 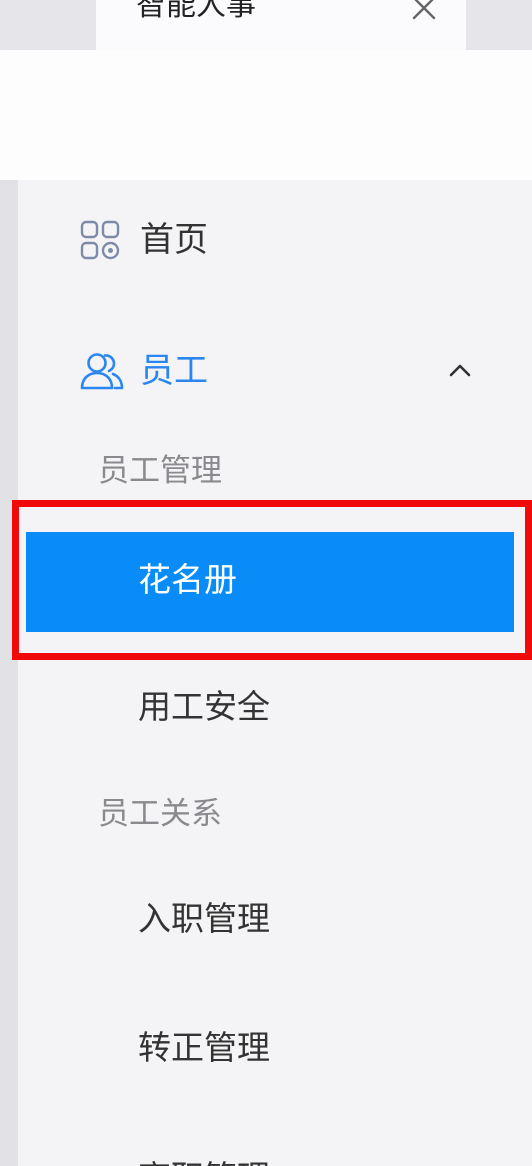 I want to click on close-icon, so click(x=424, y=11).